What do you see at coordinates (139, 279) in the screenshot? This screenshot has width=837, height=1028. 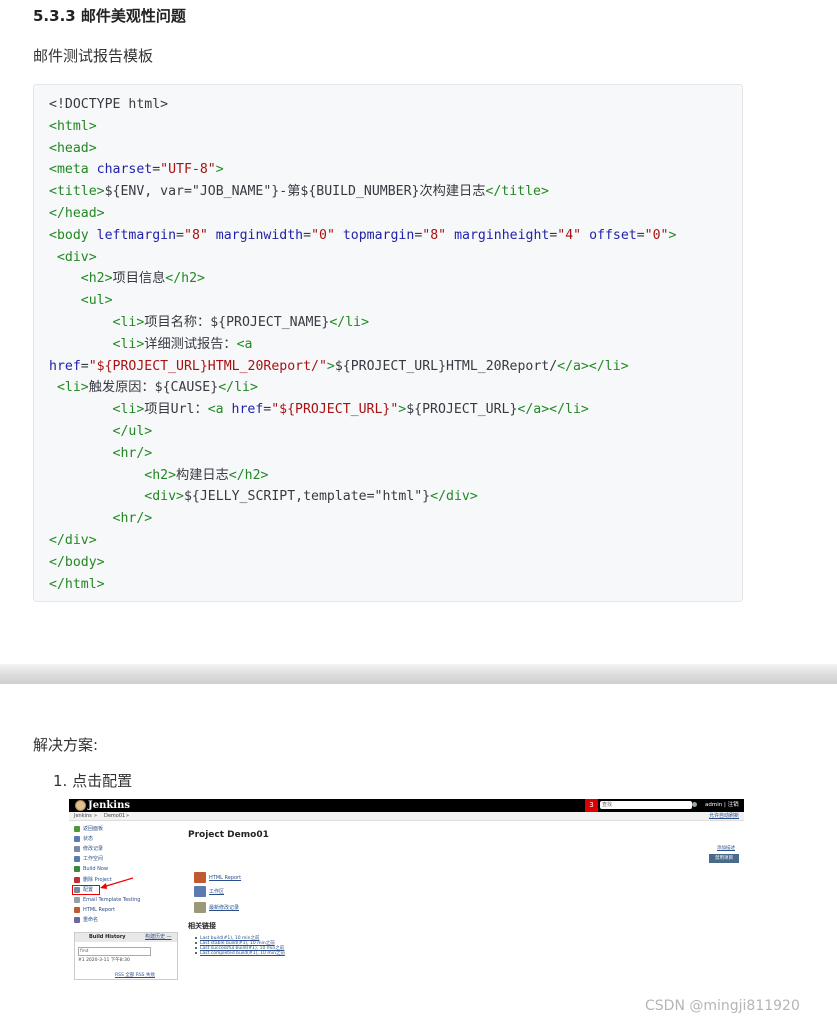 I see `code-token: 项目信息` at bounding box center [139, 279].